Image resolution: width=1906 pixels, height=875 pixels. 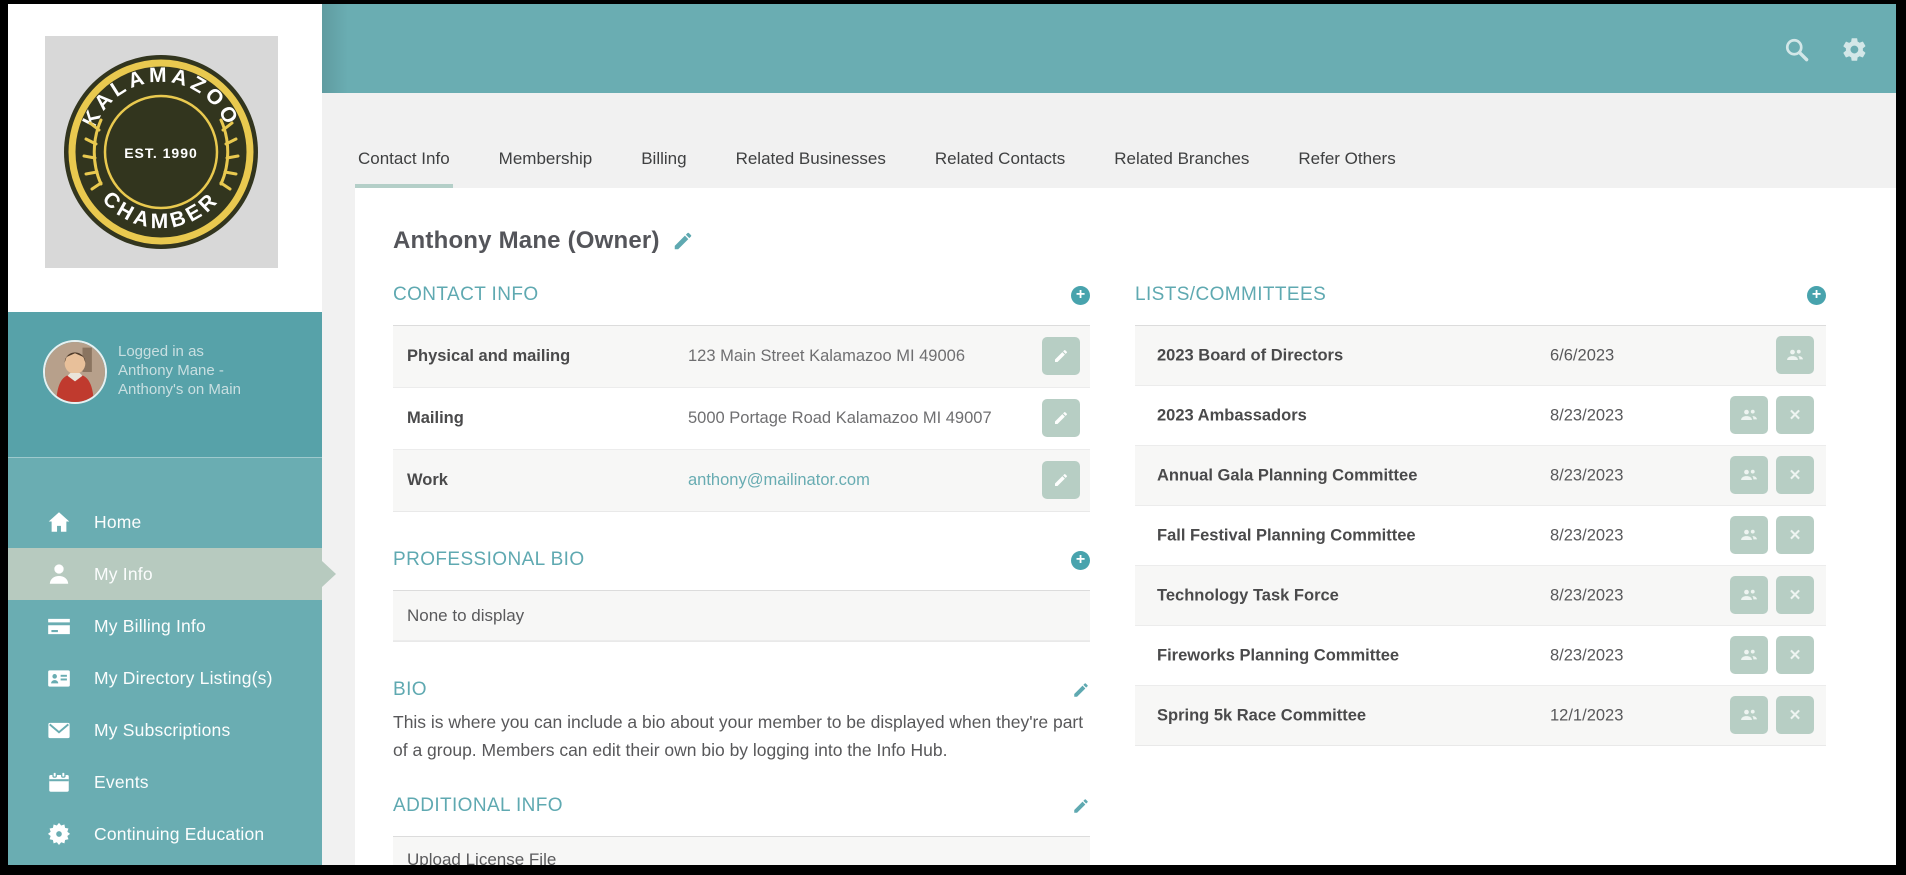 I want to click on edit-additional-info-pencil-icon, so click(x=1081, y=806).